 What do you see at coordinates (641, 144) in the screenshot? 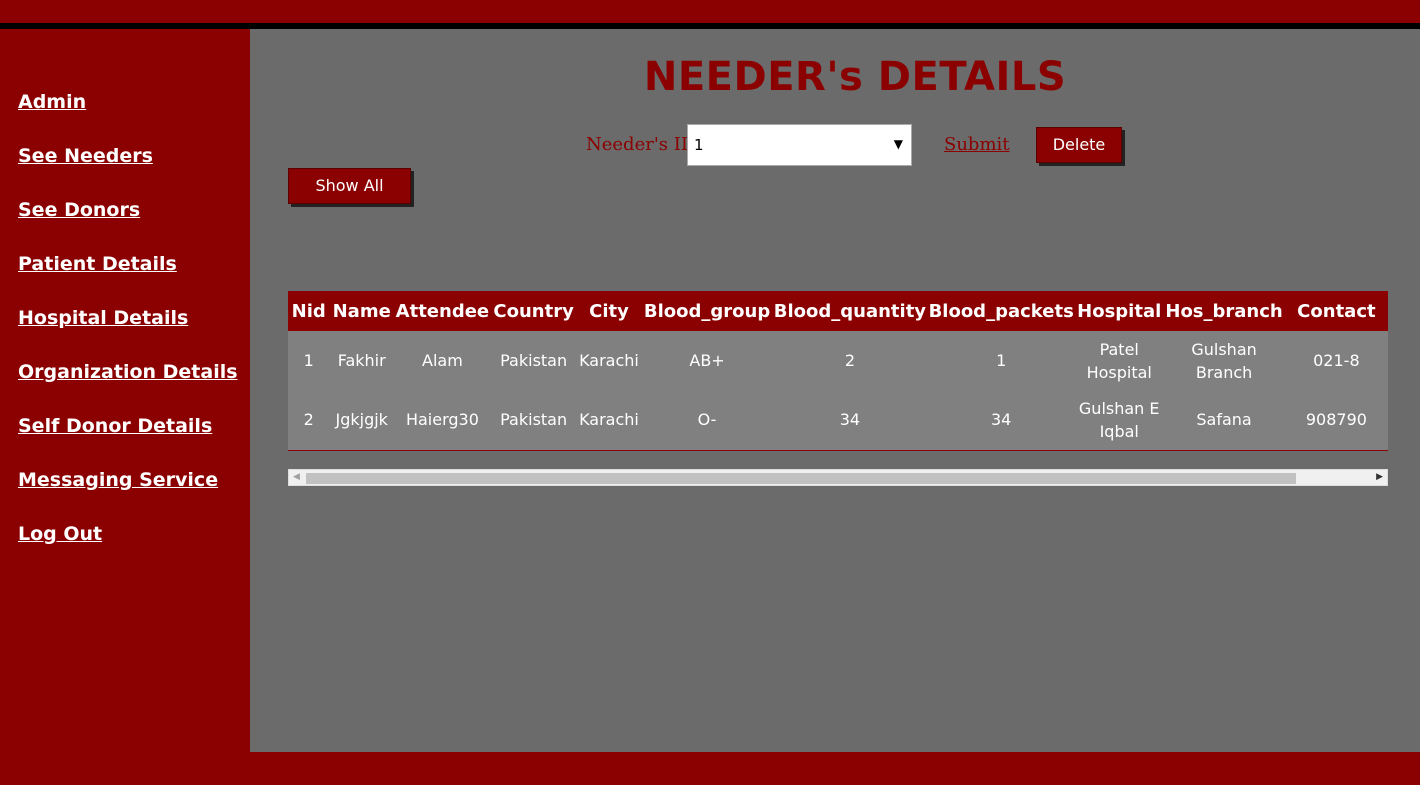
I see `needer-id-label: Needer's ID` at bounding box center [641, 144].